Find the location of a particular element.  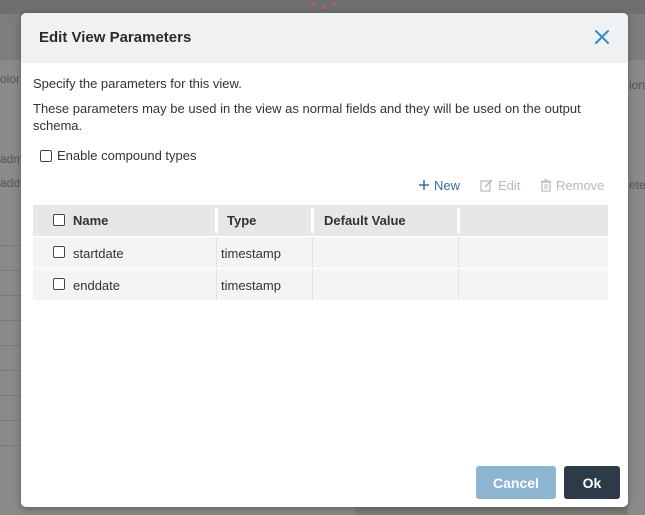

plus-icon is located at coordinates (424, 185).